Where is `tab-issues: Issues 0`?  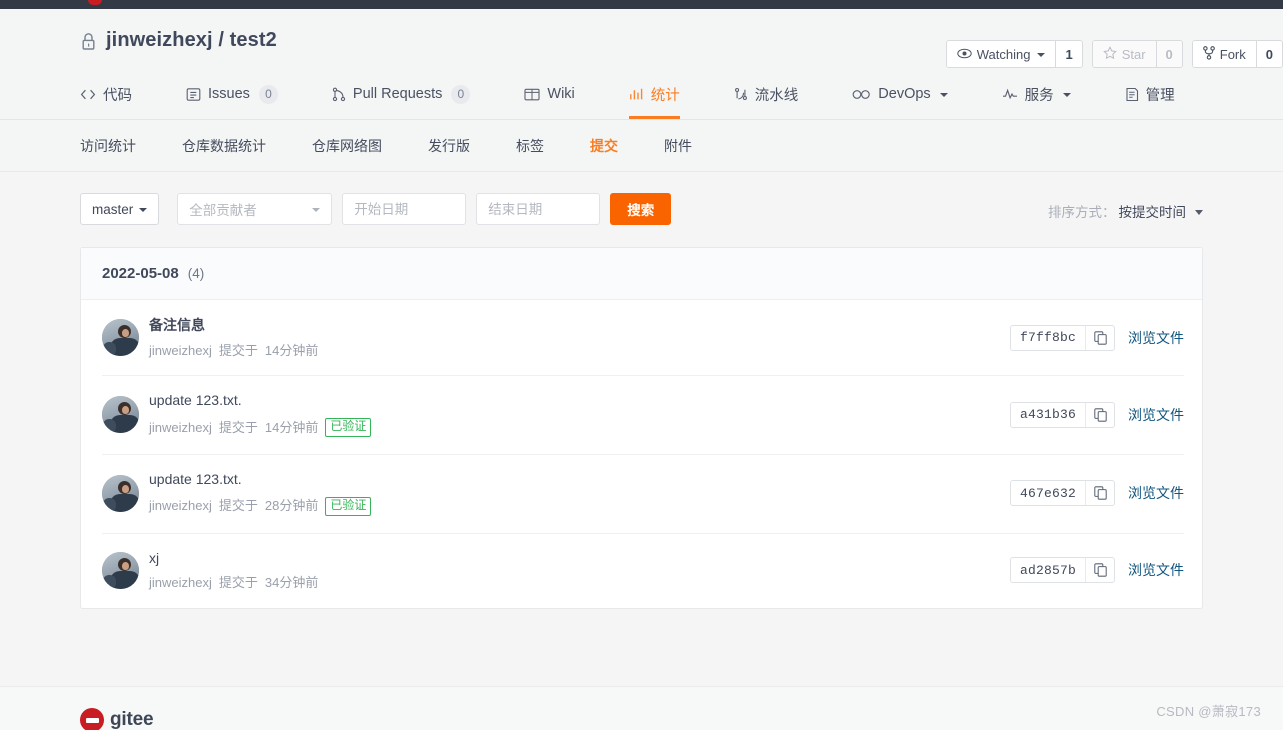 tab-issues: Issues 0 is located at coordinates (232, 95).